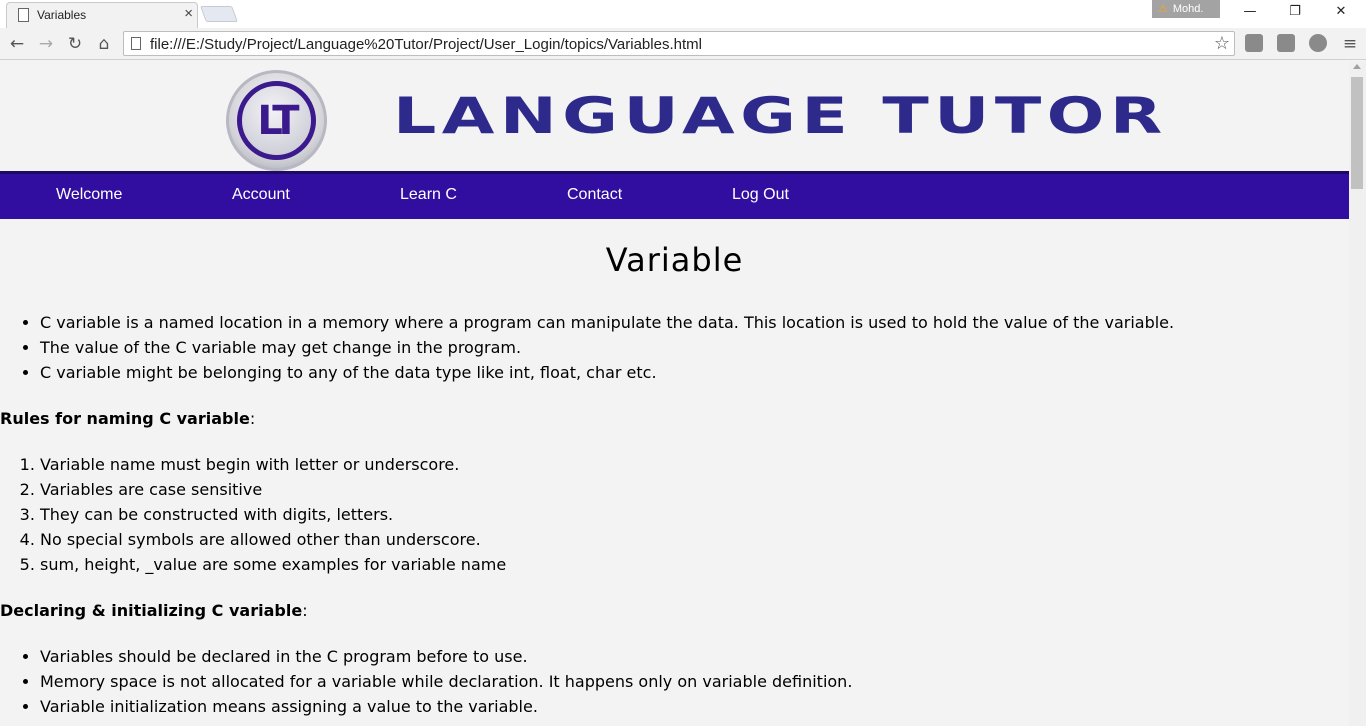 The height and width of the screenshot is (726, 1366). Describe the element at coordinates (594, 195) in the screenshot. I see `nav-contact: Contact` at that location.